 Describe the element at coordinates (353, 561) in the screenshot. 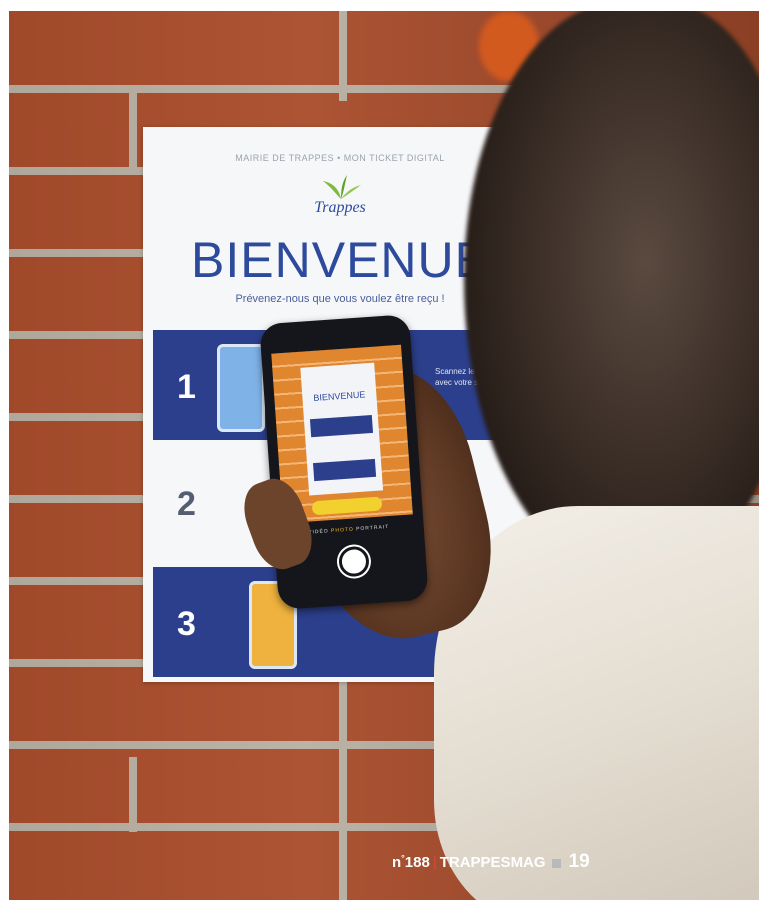

I see `shutter-button` at that location.